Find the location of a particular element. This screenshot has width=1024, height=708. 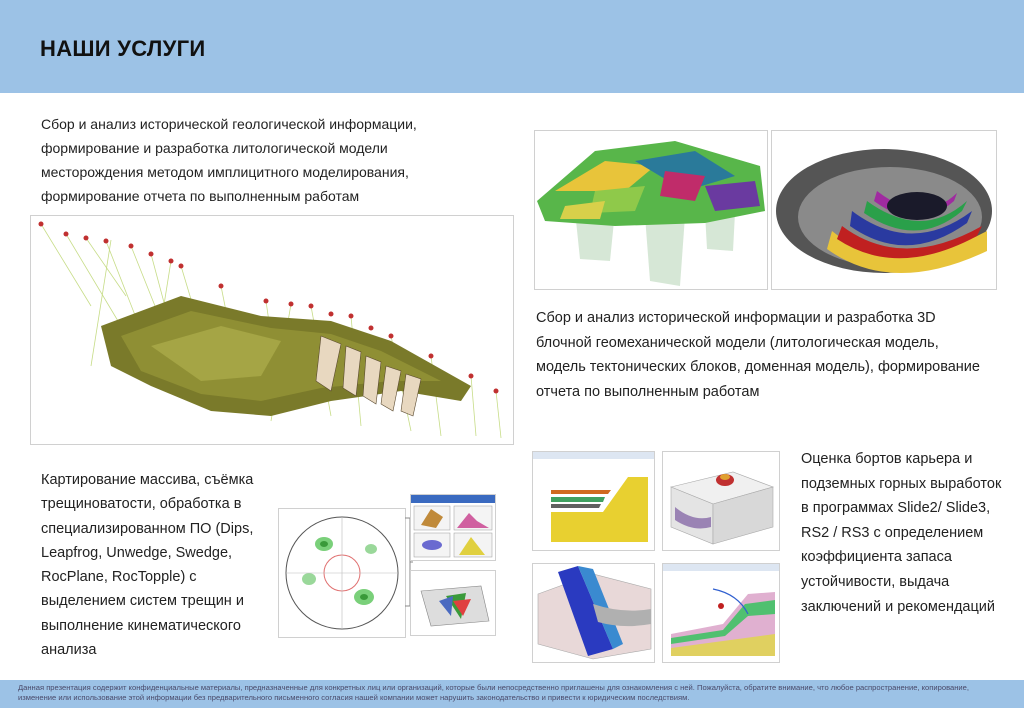

geology-block-model-image is located at coordinates (651, 210).